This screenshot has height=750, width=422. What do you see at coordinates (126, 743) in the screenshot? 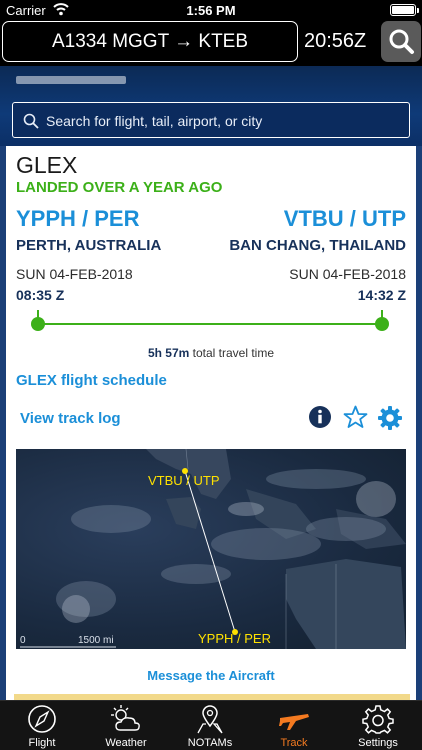
I see `tab-label: Weather` at bounding box center [126, 743].